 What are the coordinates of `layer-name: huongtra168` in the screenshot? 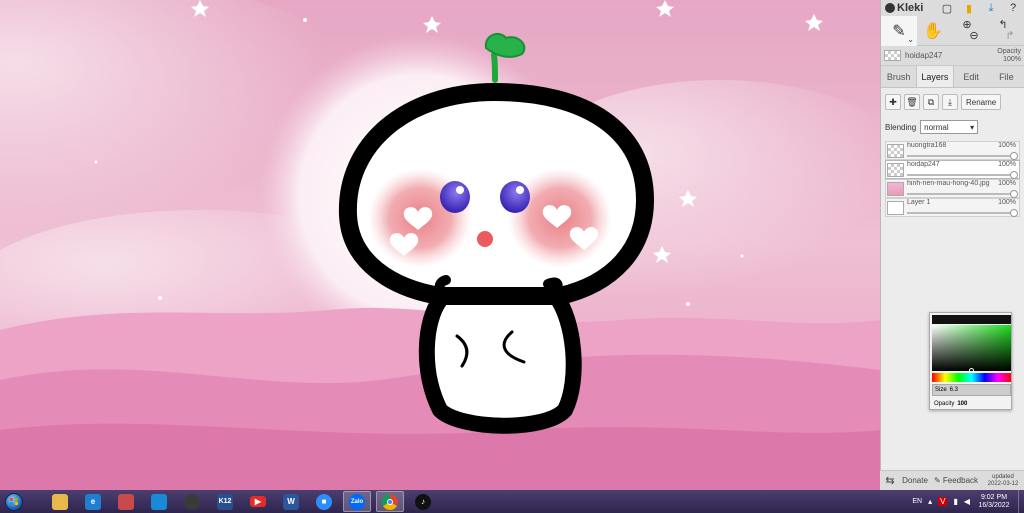 It's located at (927, 145).